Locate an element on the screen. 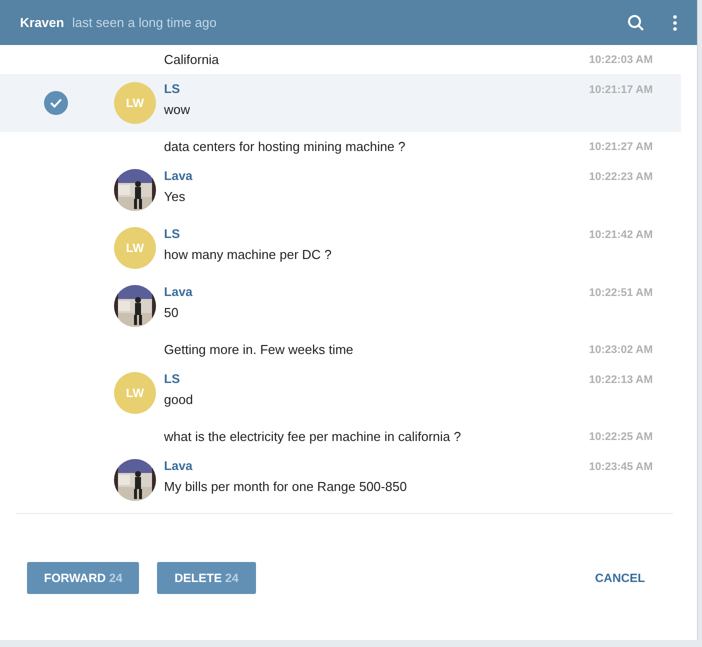 This screenshot has width=702, height=647. message-text: wow is located at coordinates (178, 109).